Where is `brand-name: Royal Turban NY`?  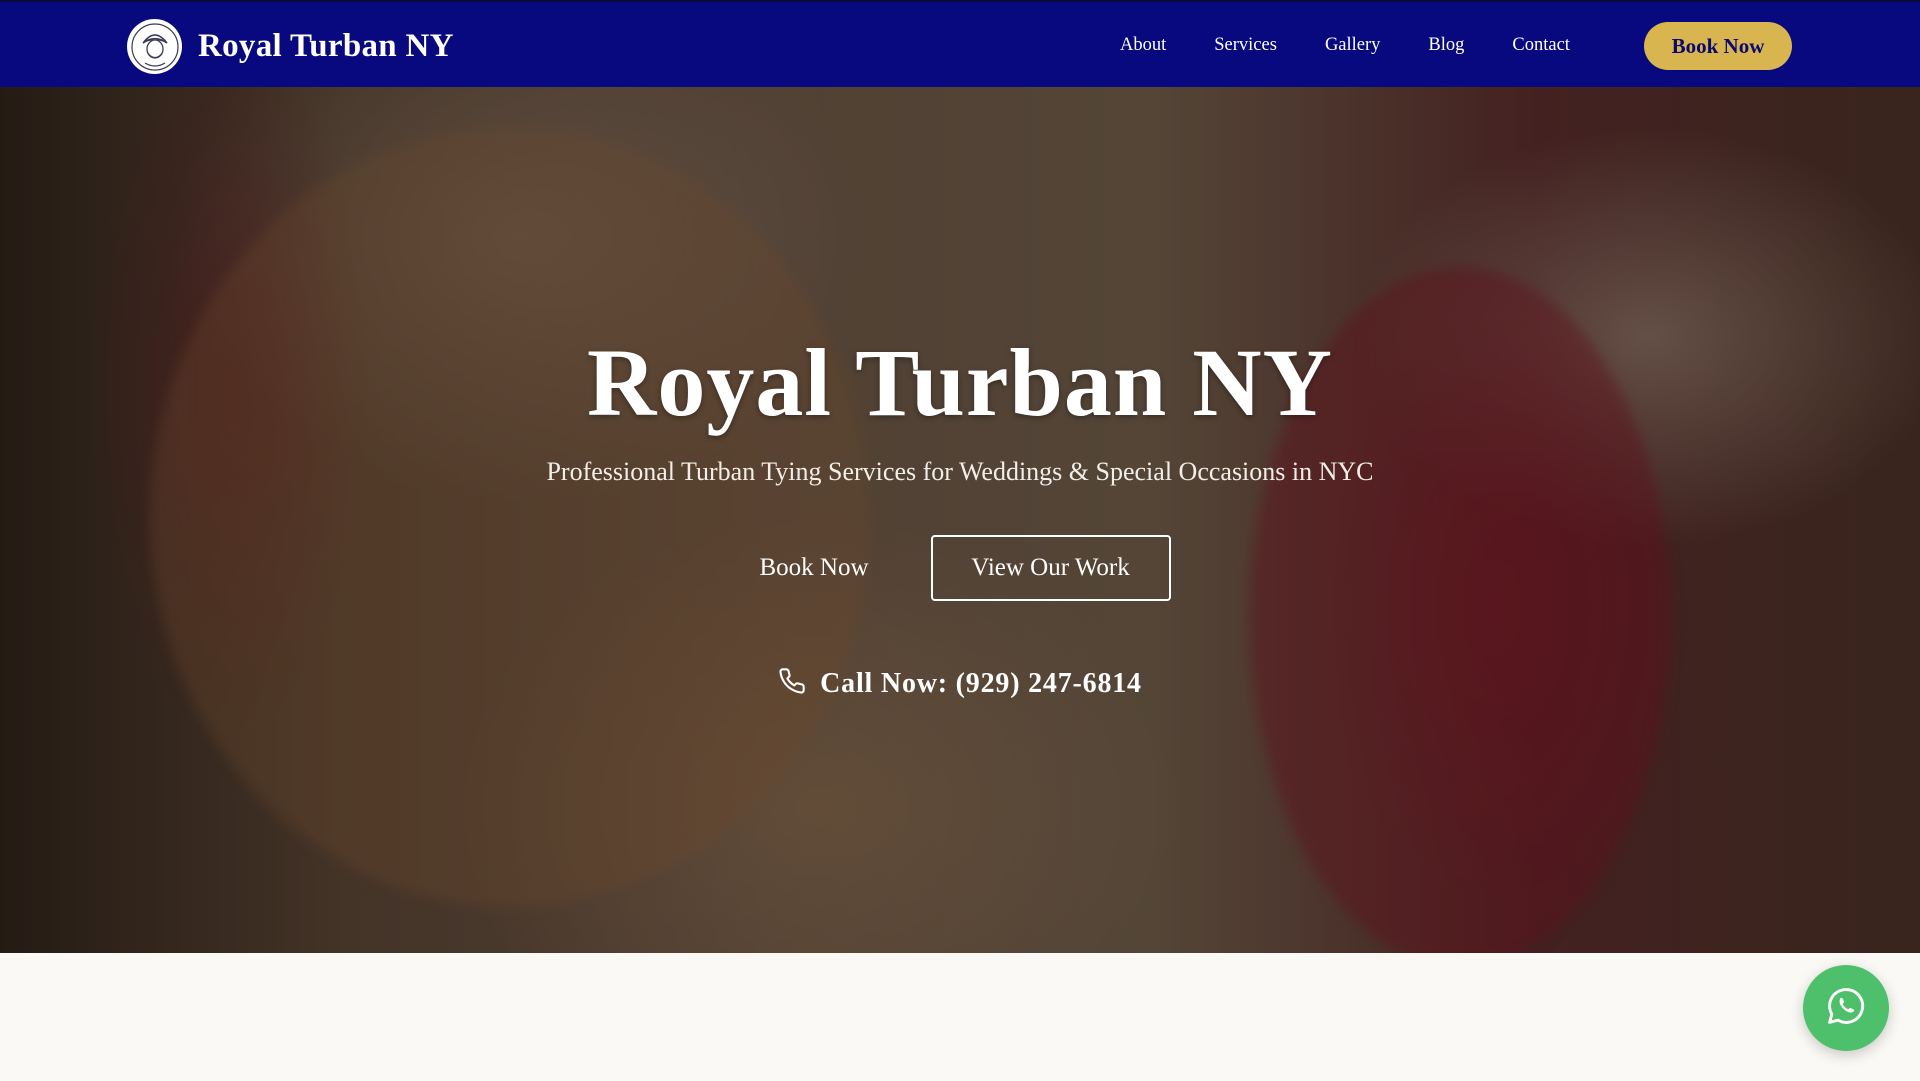
brand-name: Royal Turban NY is located at coordinates (326, 46).